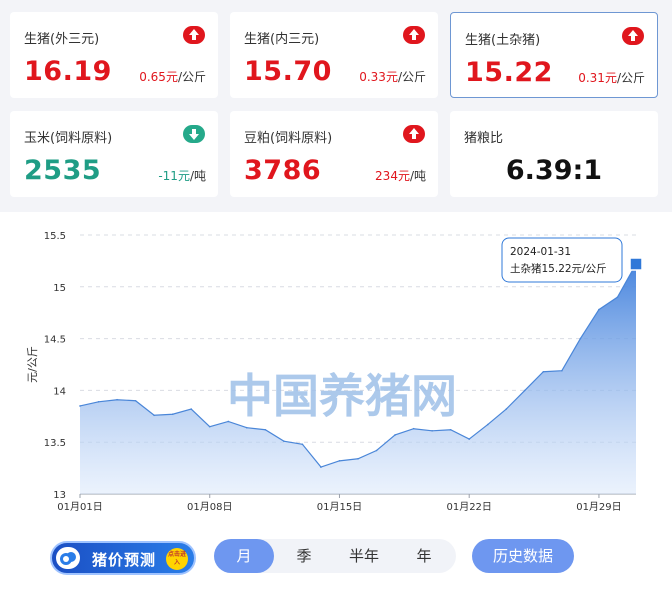 This screenshot has width=672, height=605. Describe the element at coordinates (400, 176) in the screenshot. I see `card-change: 234元/吨` at that location.